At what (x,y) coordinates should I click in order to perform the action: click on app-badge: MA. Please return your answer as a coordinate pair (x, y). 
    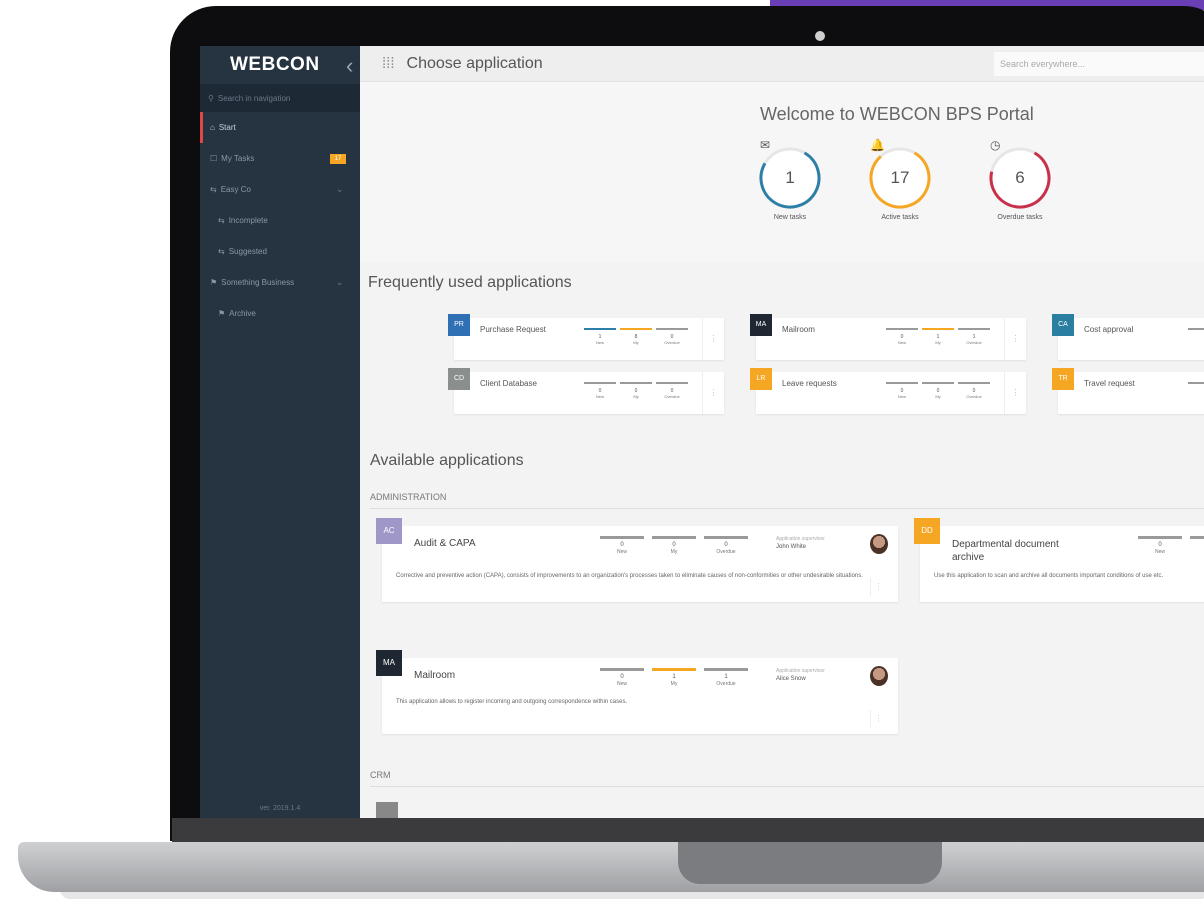
    Looking at the image, I should click on (761, 325).